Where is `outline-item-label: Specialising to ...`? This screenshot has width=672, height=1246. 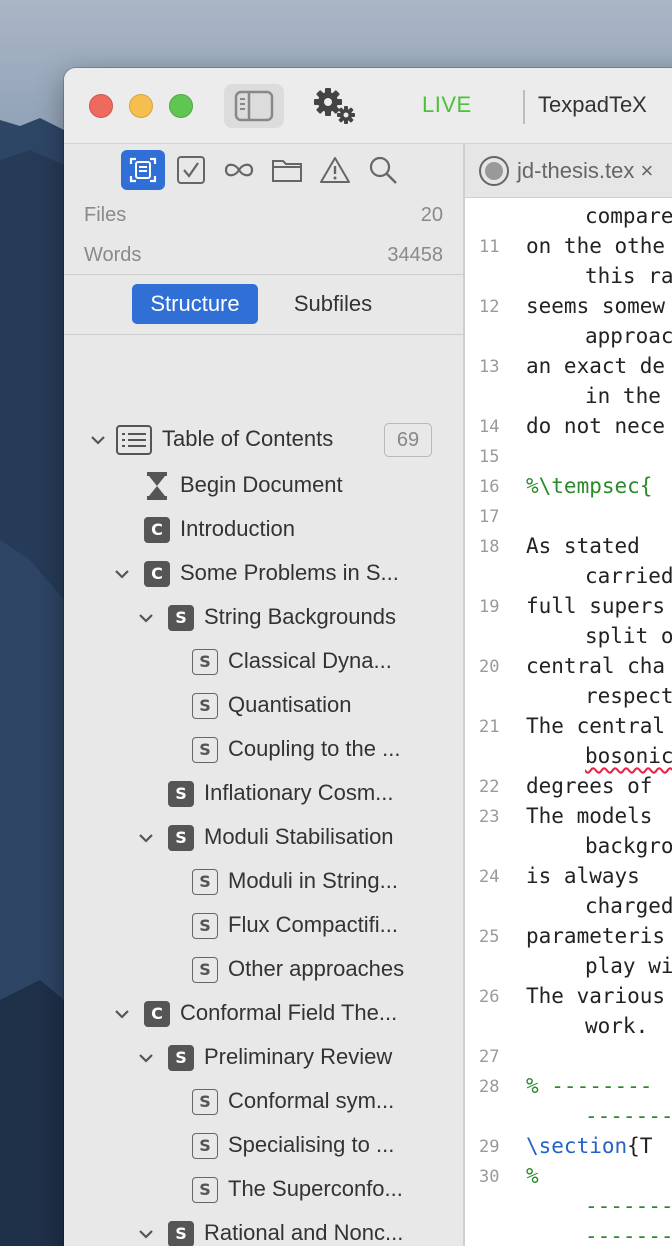 outline-item-label: Specialising to ... is located at coordinates (311, 1144).